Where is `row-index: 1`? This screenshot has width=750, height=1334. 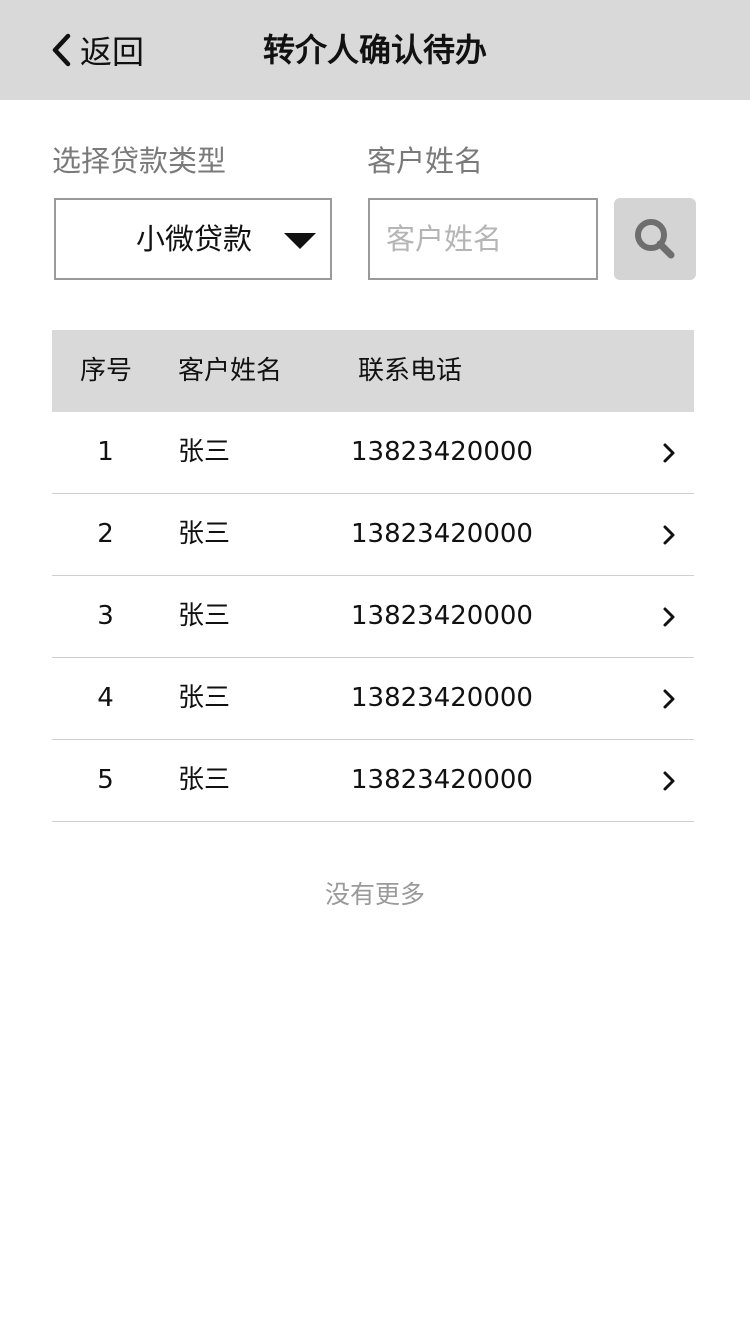
row-index: 1 is located at coordinates (105, 452).